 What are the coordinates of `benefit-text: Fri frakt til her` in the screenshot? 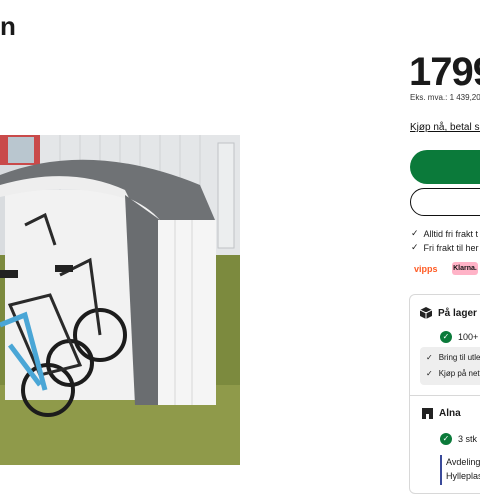 It's located at (451, 247).